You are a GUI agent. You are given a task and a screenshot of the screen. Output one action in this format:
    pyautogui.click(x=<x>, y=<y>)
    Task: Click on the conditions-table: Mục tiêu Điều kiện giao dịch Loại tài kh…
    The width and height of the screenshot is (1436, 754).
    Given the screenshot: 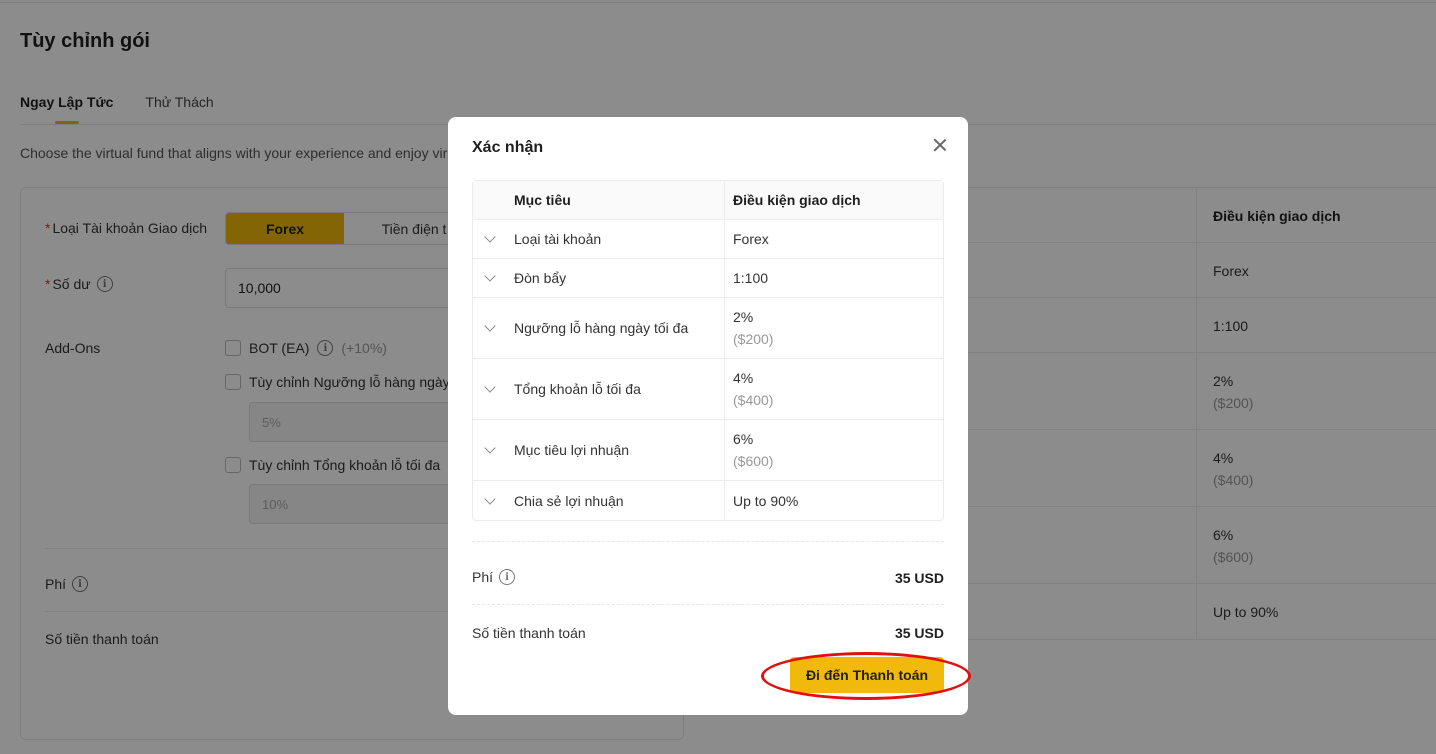 What is the action you would take?
    pyautogui.click(x=708, y=350)
    